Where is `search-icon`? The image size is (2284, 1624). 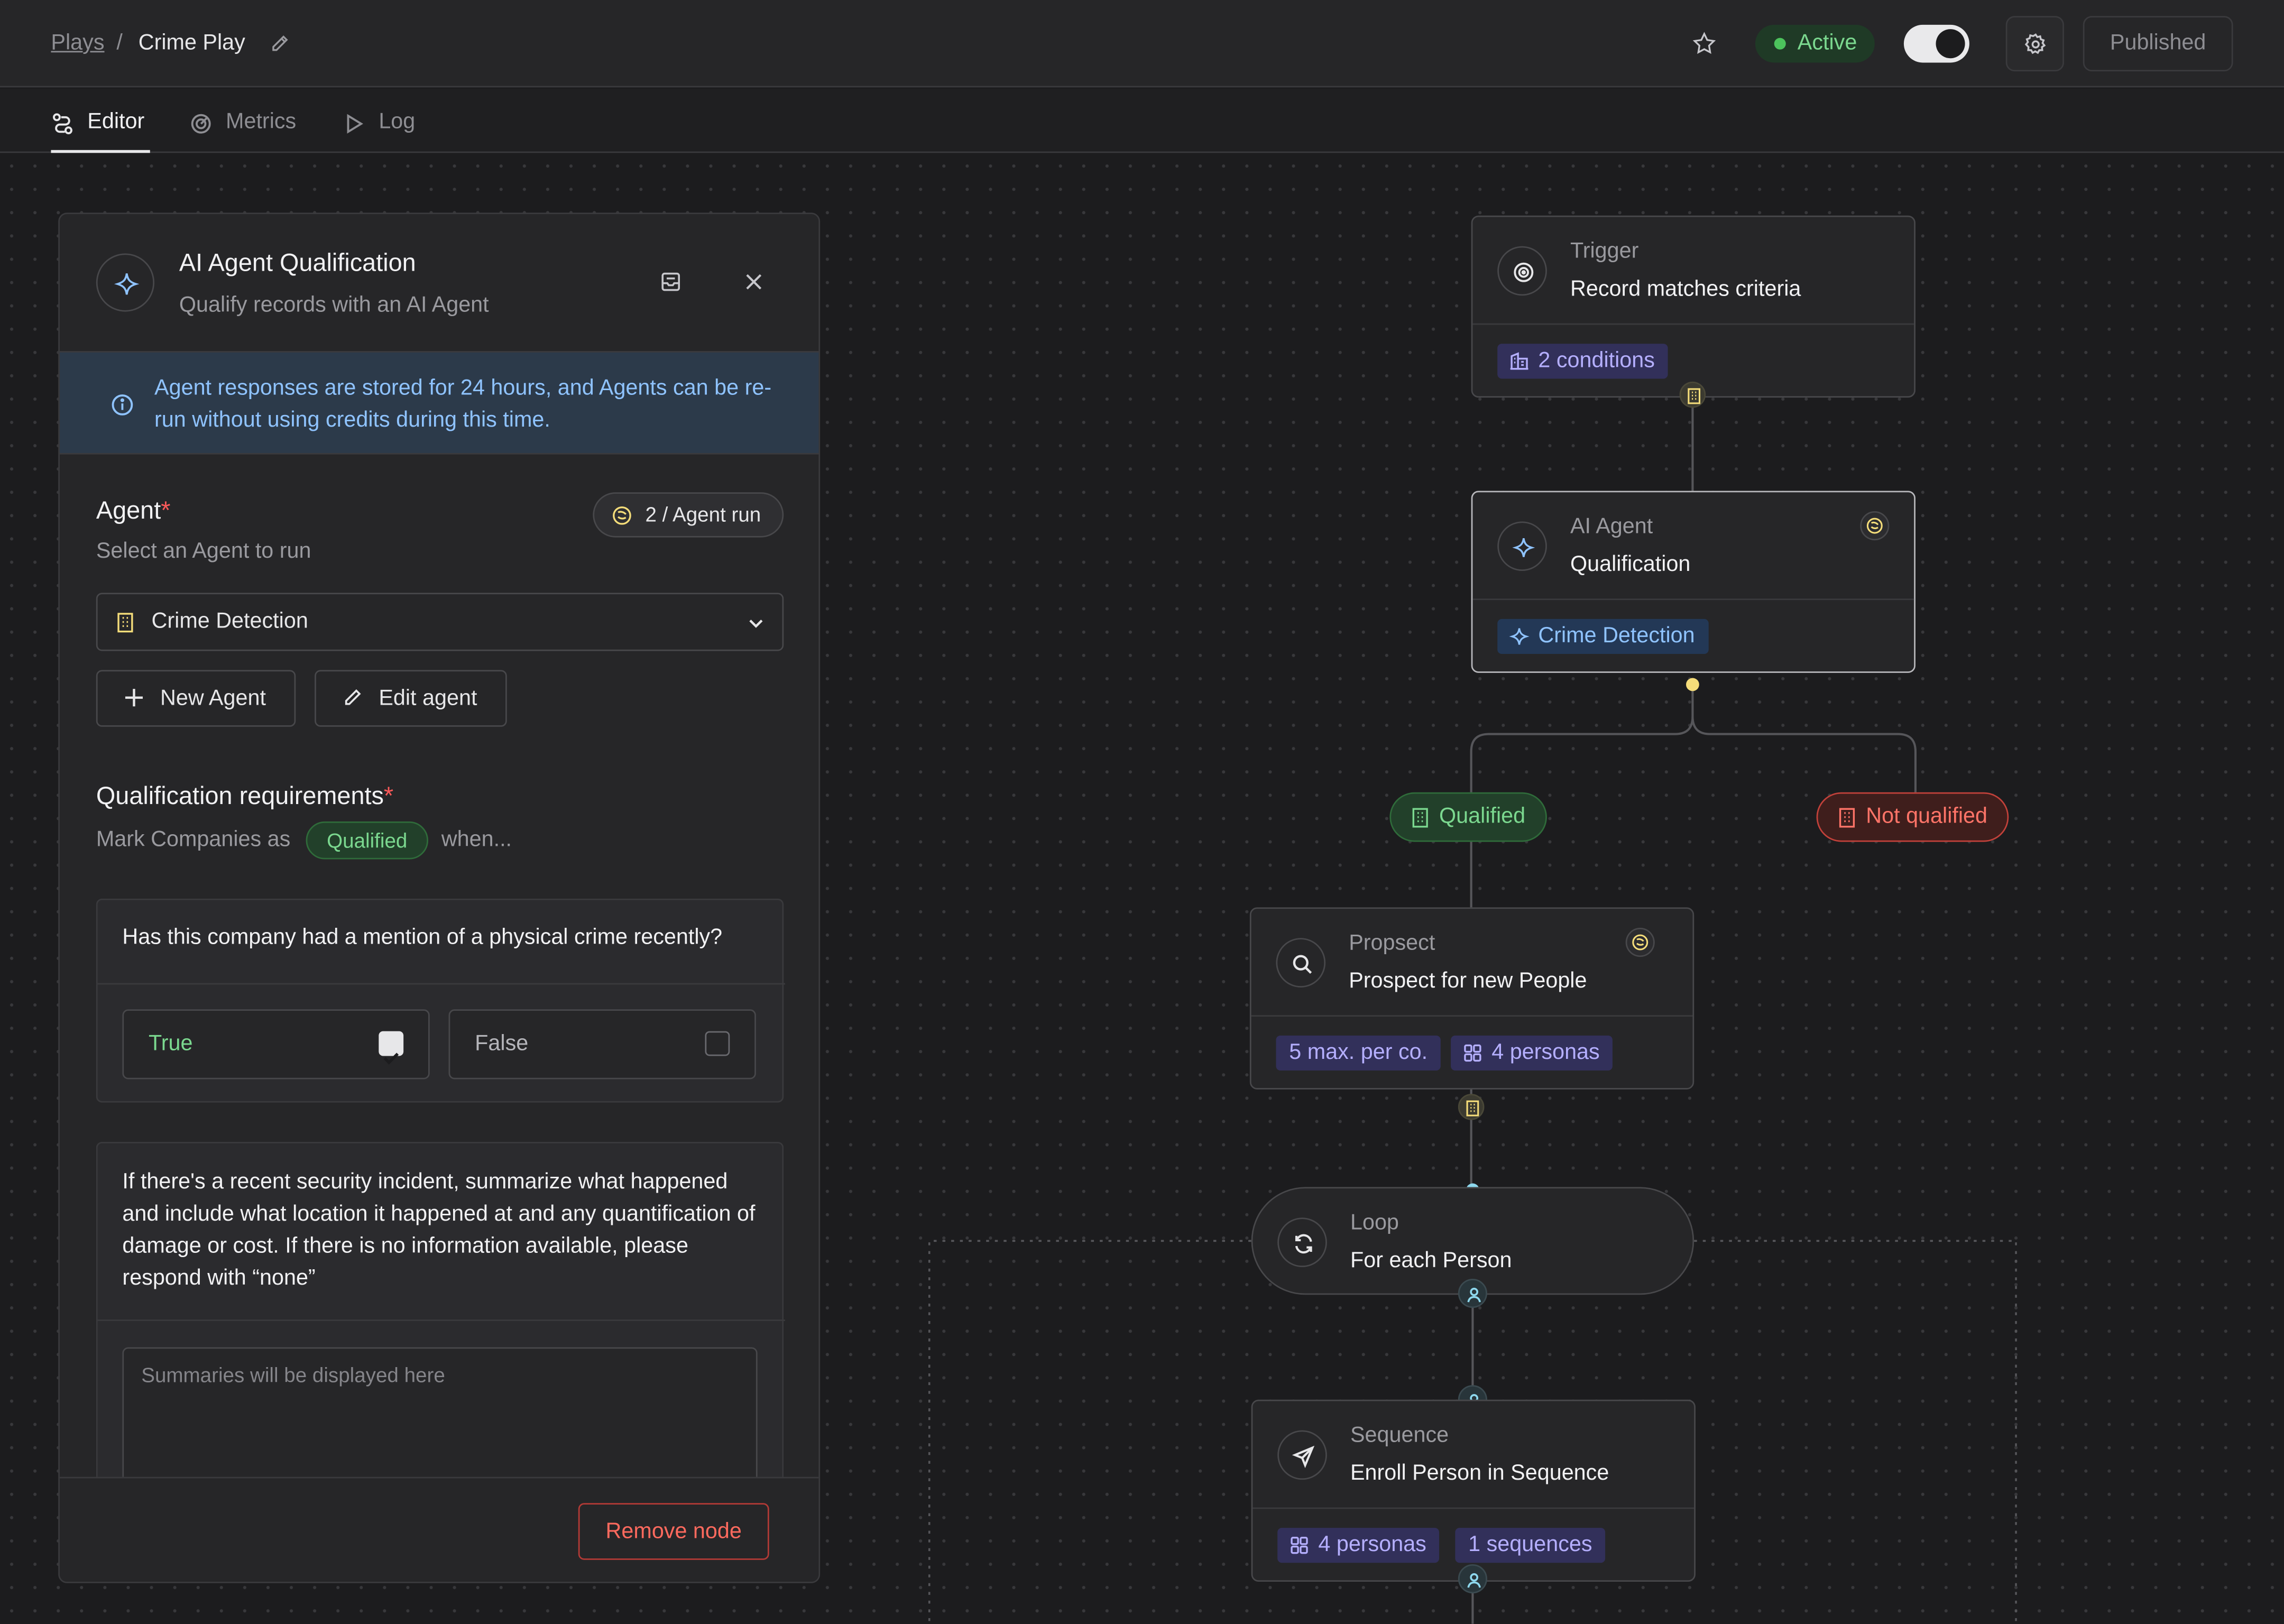 search-icon is located at coordinates (1302, 965).